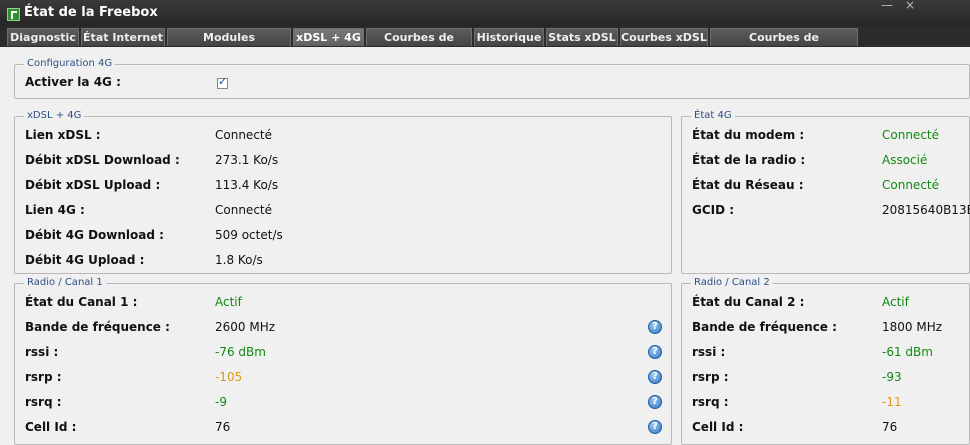 This screenshot has width=970, height=445. I want to click on canal-1-legend: Radio / Canal 1, so click(65, 283).